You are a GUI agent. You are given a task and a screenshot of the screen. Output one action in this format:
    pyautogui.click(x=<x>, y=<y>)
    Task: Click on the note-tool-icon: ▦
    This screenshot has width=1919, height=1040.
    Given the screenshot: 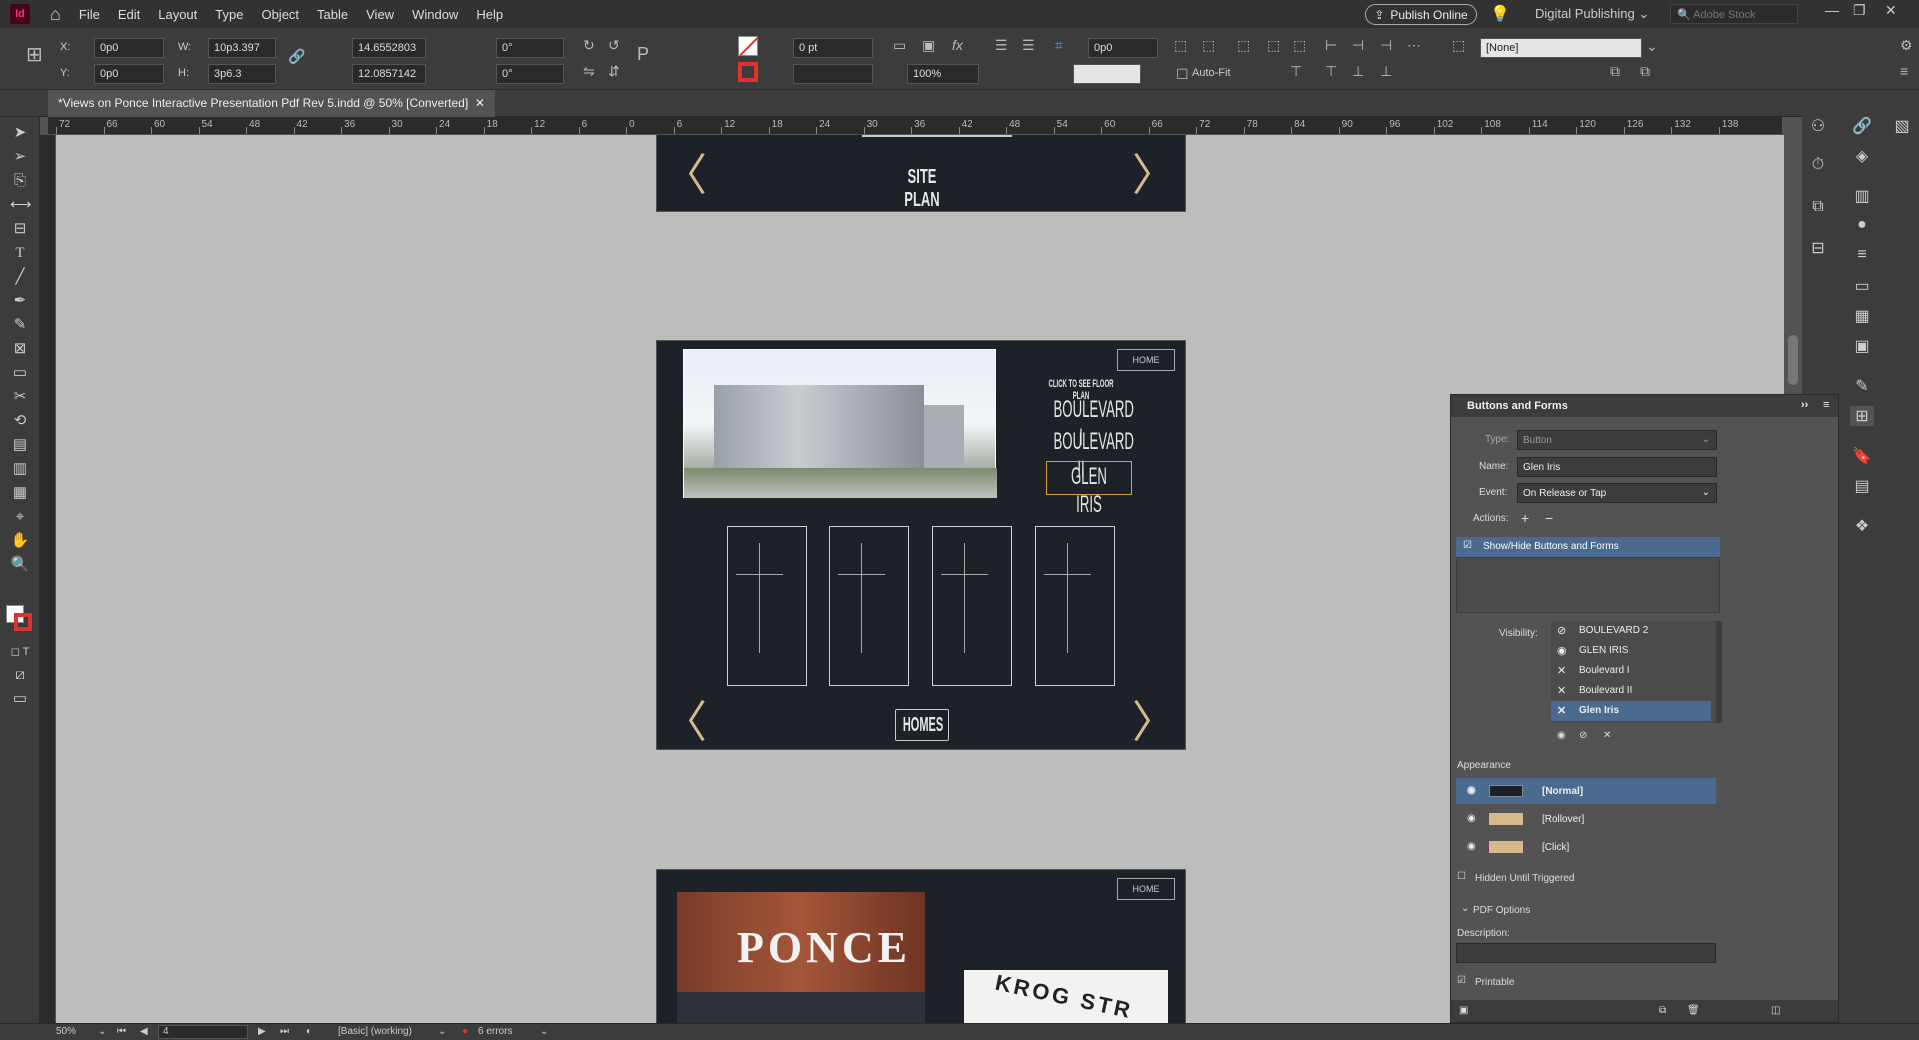 What is the action you would take?
    pyautogui.click(x=20, y=493)
    